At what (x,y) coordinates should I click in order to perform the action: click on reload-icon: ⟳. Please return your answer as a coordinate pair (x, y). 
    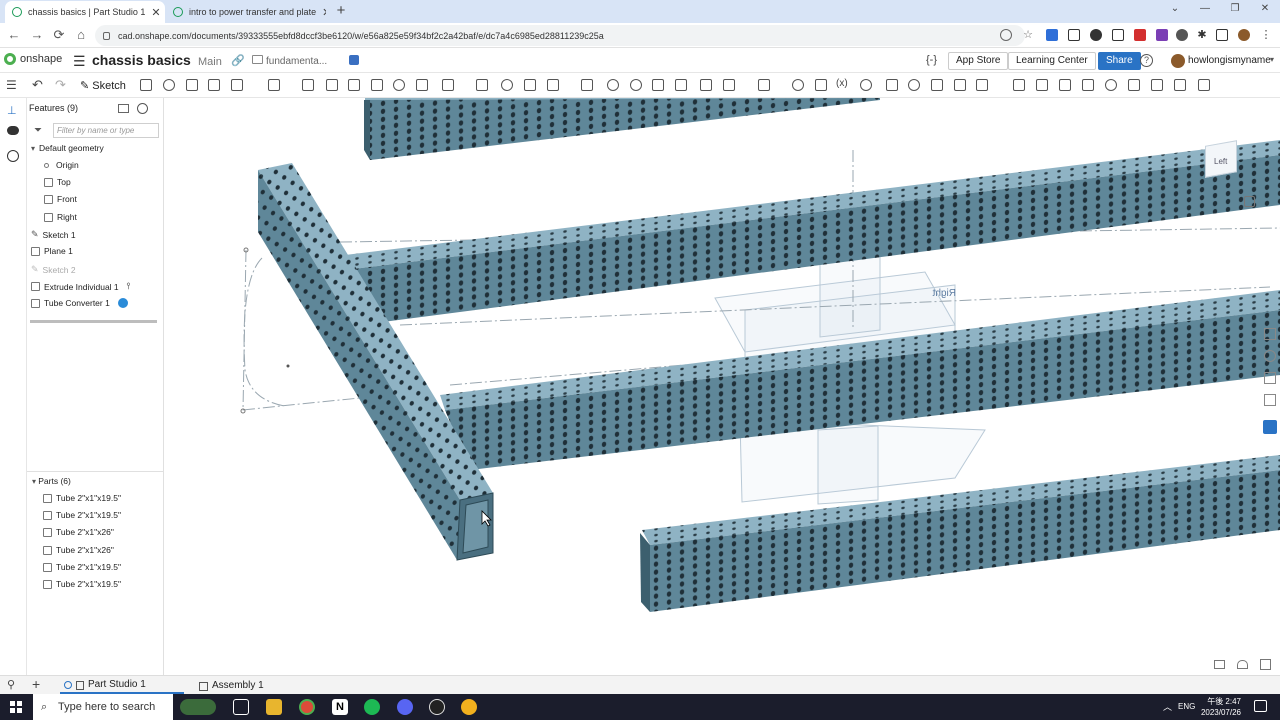
    Looking at the image, I should click on (59, 35).